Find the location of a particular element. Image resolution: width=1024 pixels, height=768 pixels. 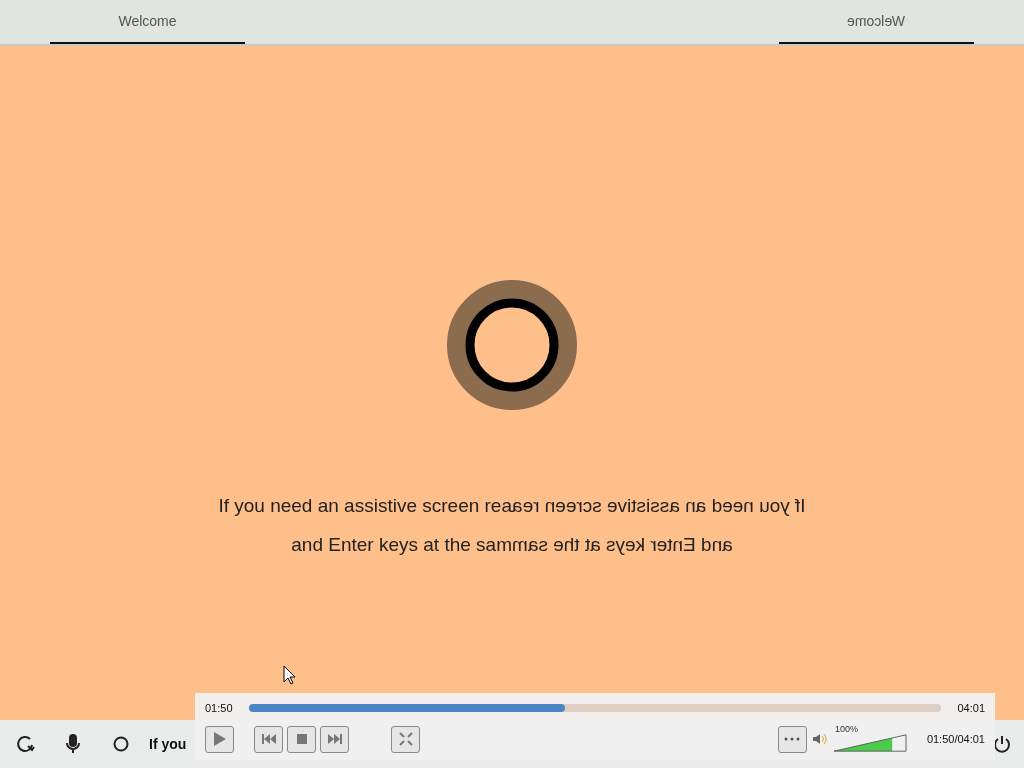

power-icon is located at coordinates (1002, 744).